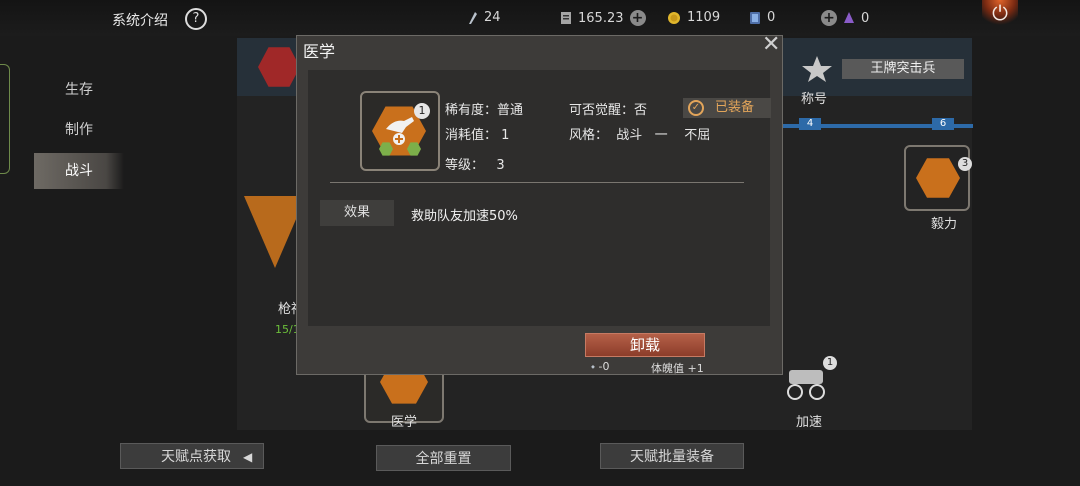 The height and width of the screenshot is (486, 1080). I want to click on item-level-badge: 1, so click(422, 111).